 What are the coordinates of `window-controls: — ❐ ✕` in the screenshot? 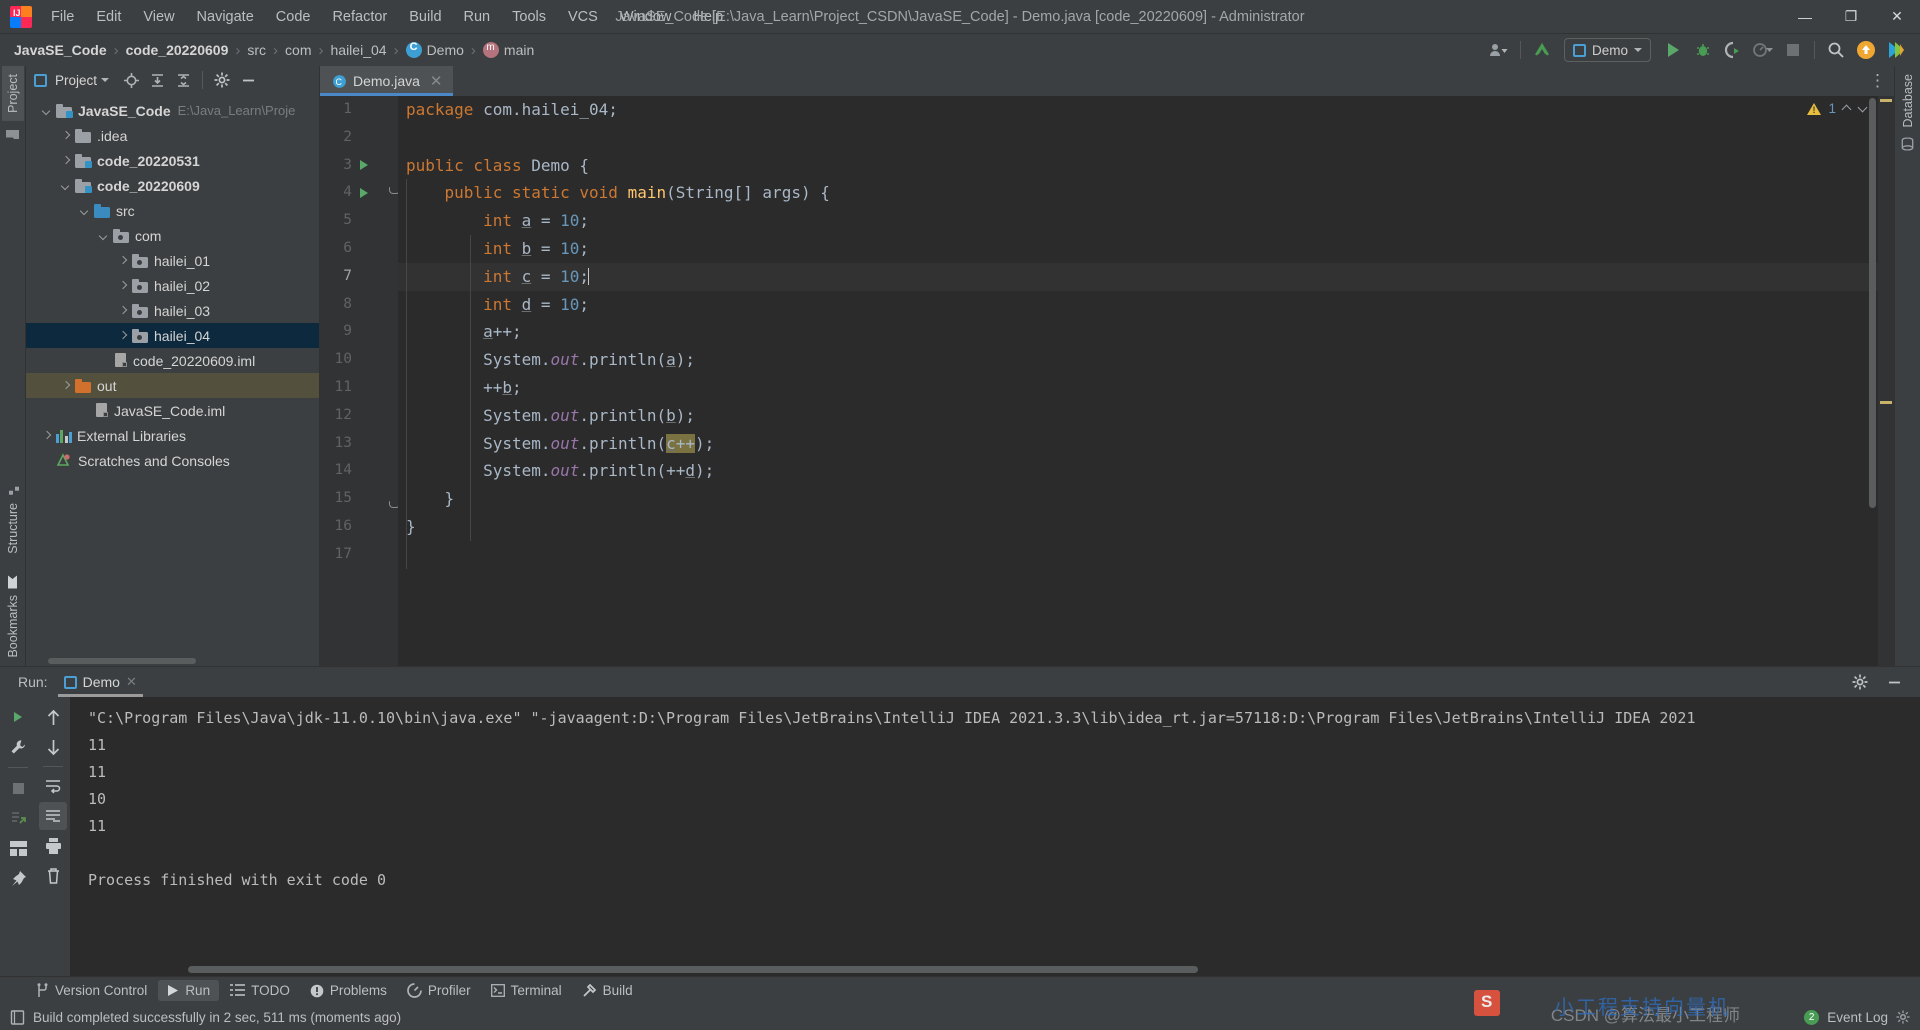 It's located at (1851, 17).